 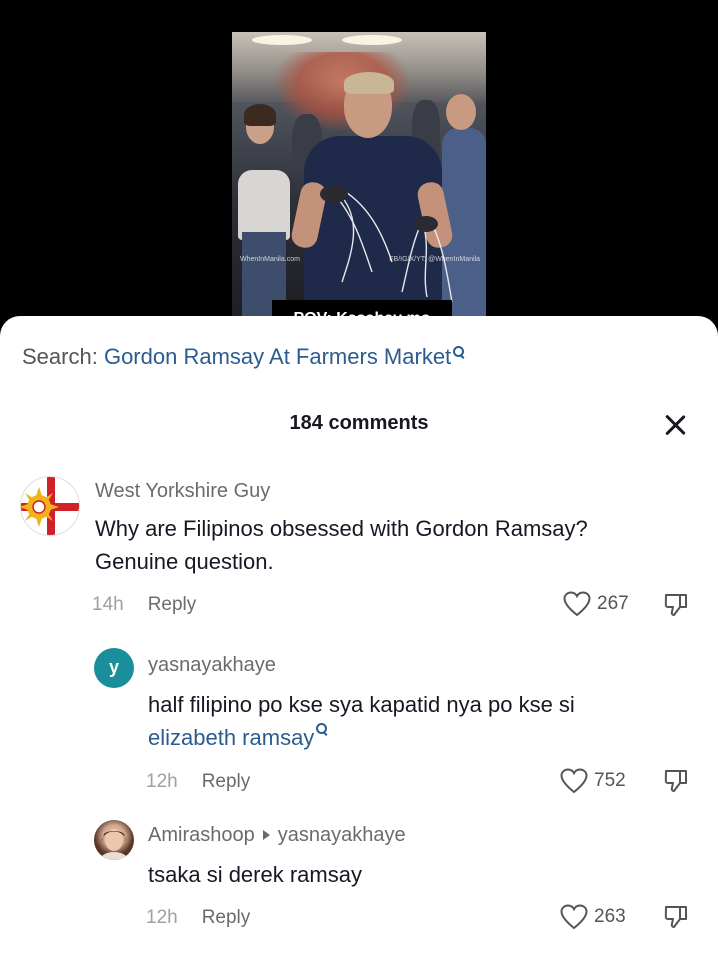 I want to click on like-count: 752, so click(x=610, y=780).